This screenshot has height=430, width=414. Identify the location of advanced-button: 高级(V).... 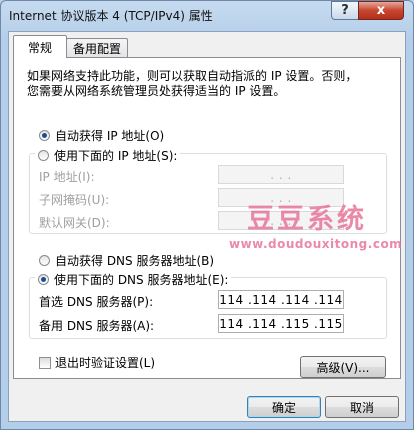
(343, 367).